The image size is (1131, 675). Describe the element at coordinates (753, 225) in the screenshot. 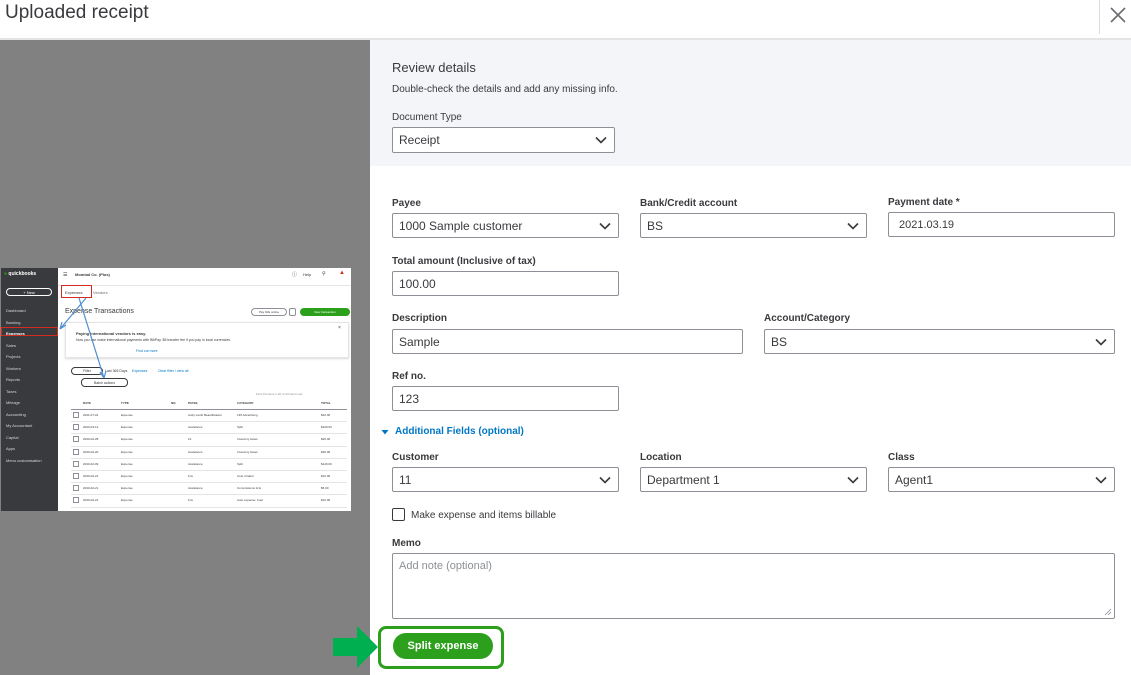

I see `bank-account-select: BS` at that location.